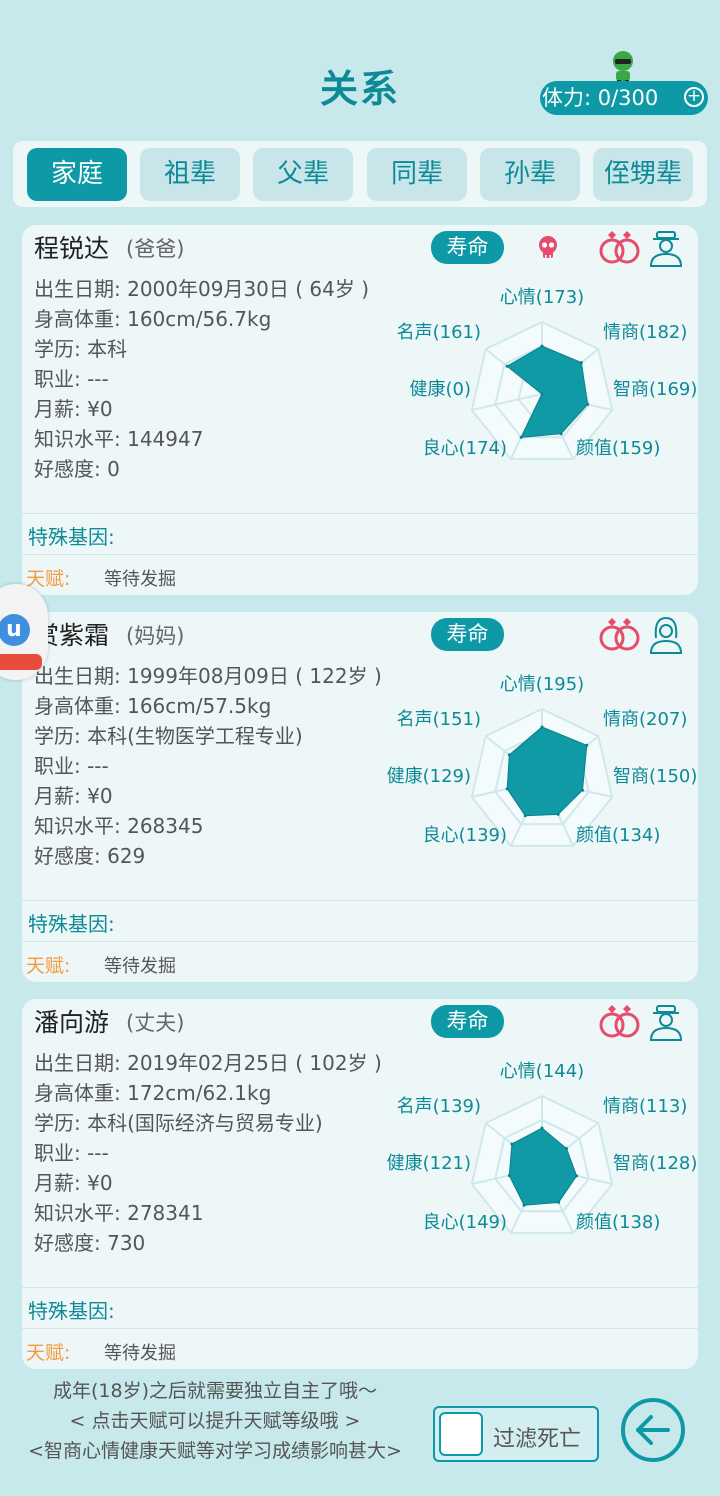 The height and width of the screenshot is (1496, 720). Describe the element at coordinates (643, 174) in the screenshot. I see `tab-nephews: 侄甥辈` at that location.